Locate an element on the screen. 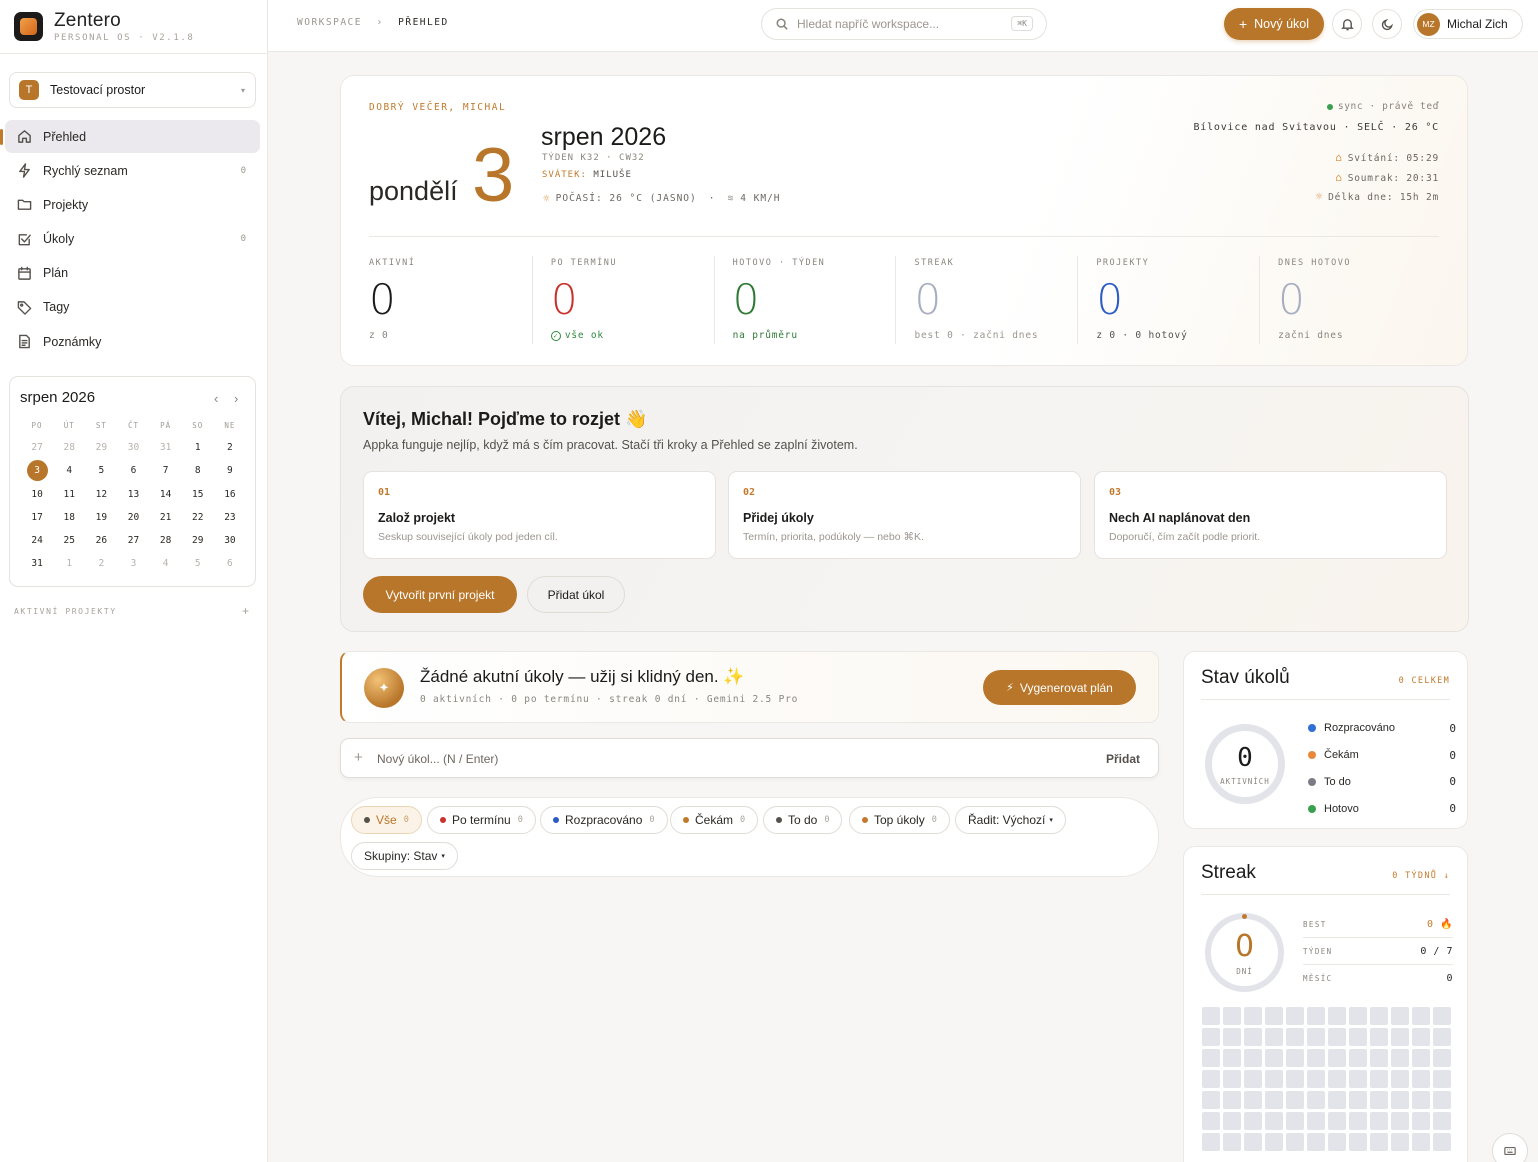 The image size is (1538, 1162). stat-tile: HOTOVO · TÝDEN 0 na průměru is located at coordinates (804, 300).